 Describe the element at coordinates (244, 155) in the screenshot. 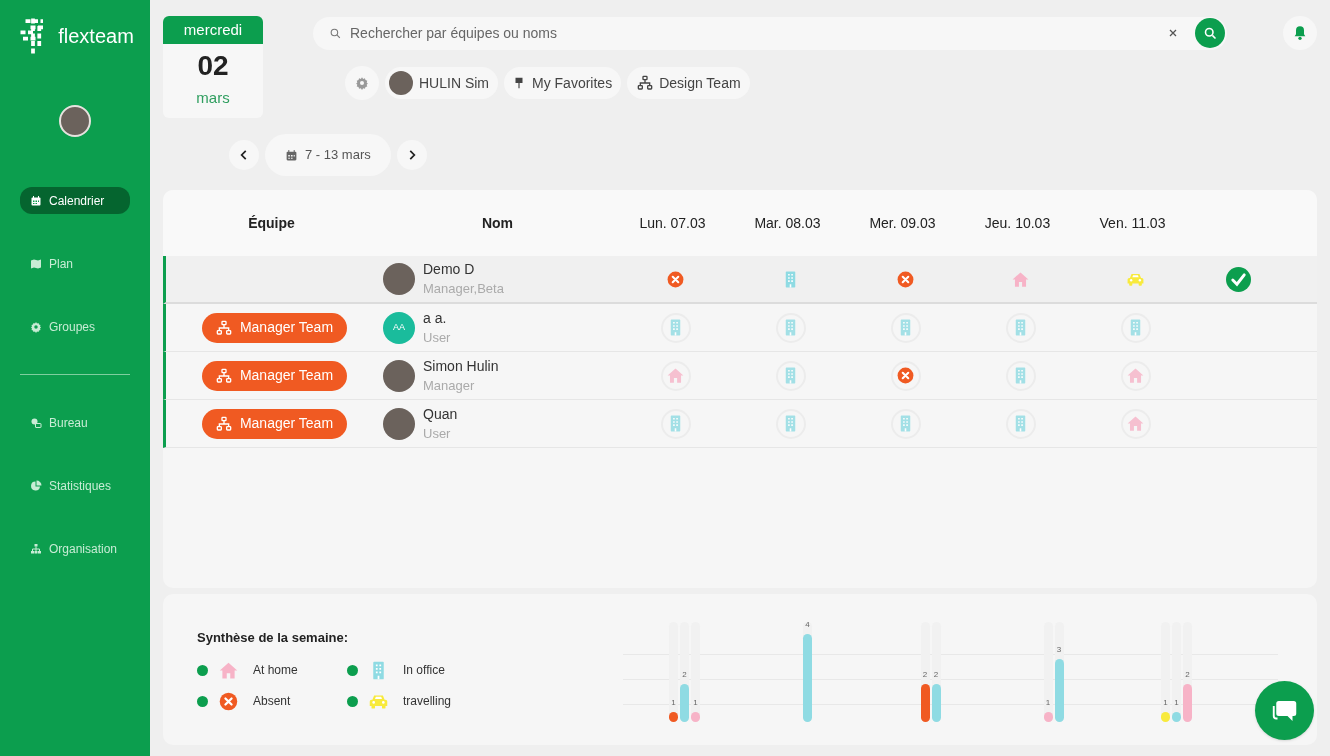

I see `previous-week-button` at that location.